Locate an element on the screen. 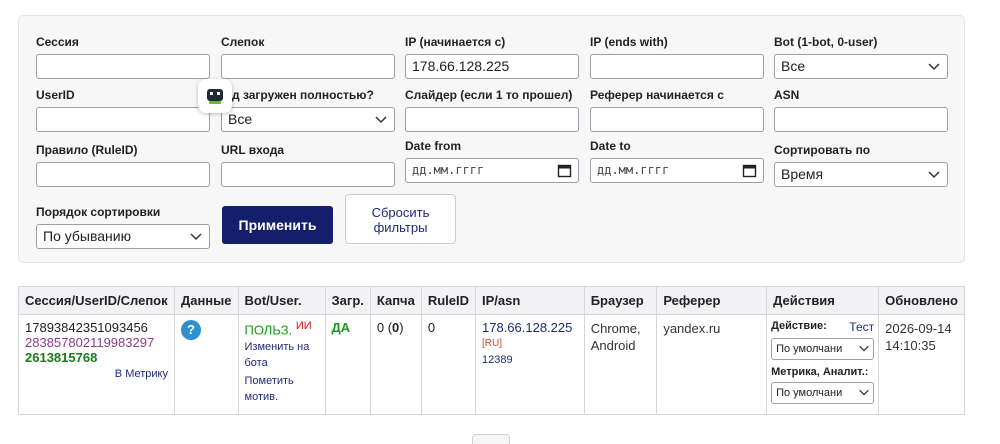 This screenshot has height=444, width=1000. browser-line2: Android is located at coordinates (613, 345).